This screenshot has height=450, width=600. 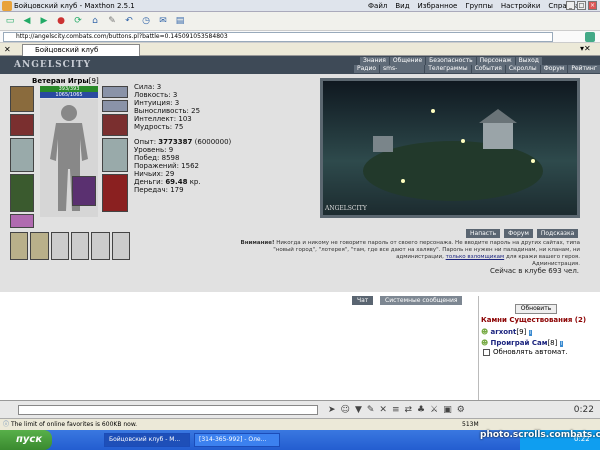 I want to click on action-buttons: Напасть Форум Подсказка, so click(x=522, y=233).